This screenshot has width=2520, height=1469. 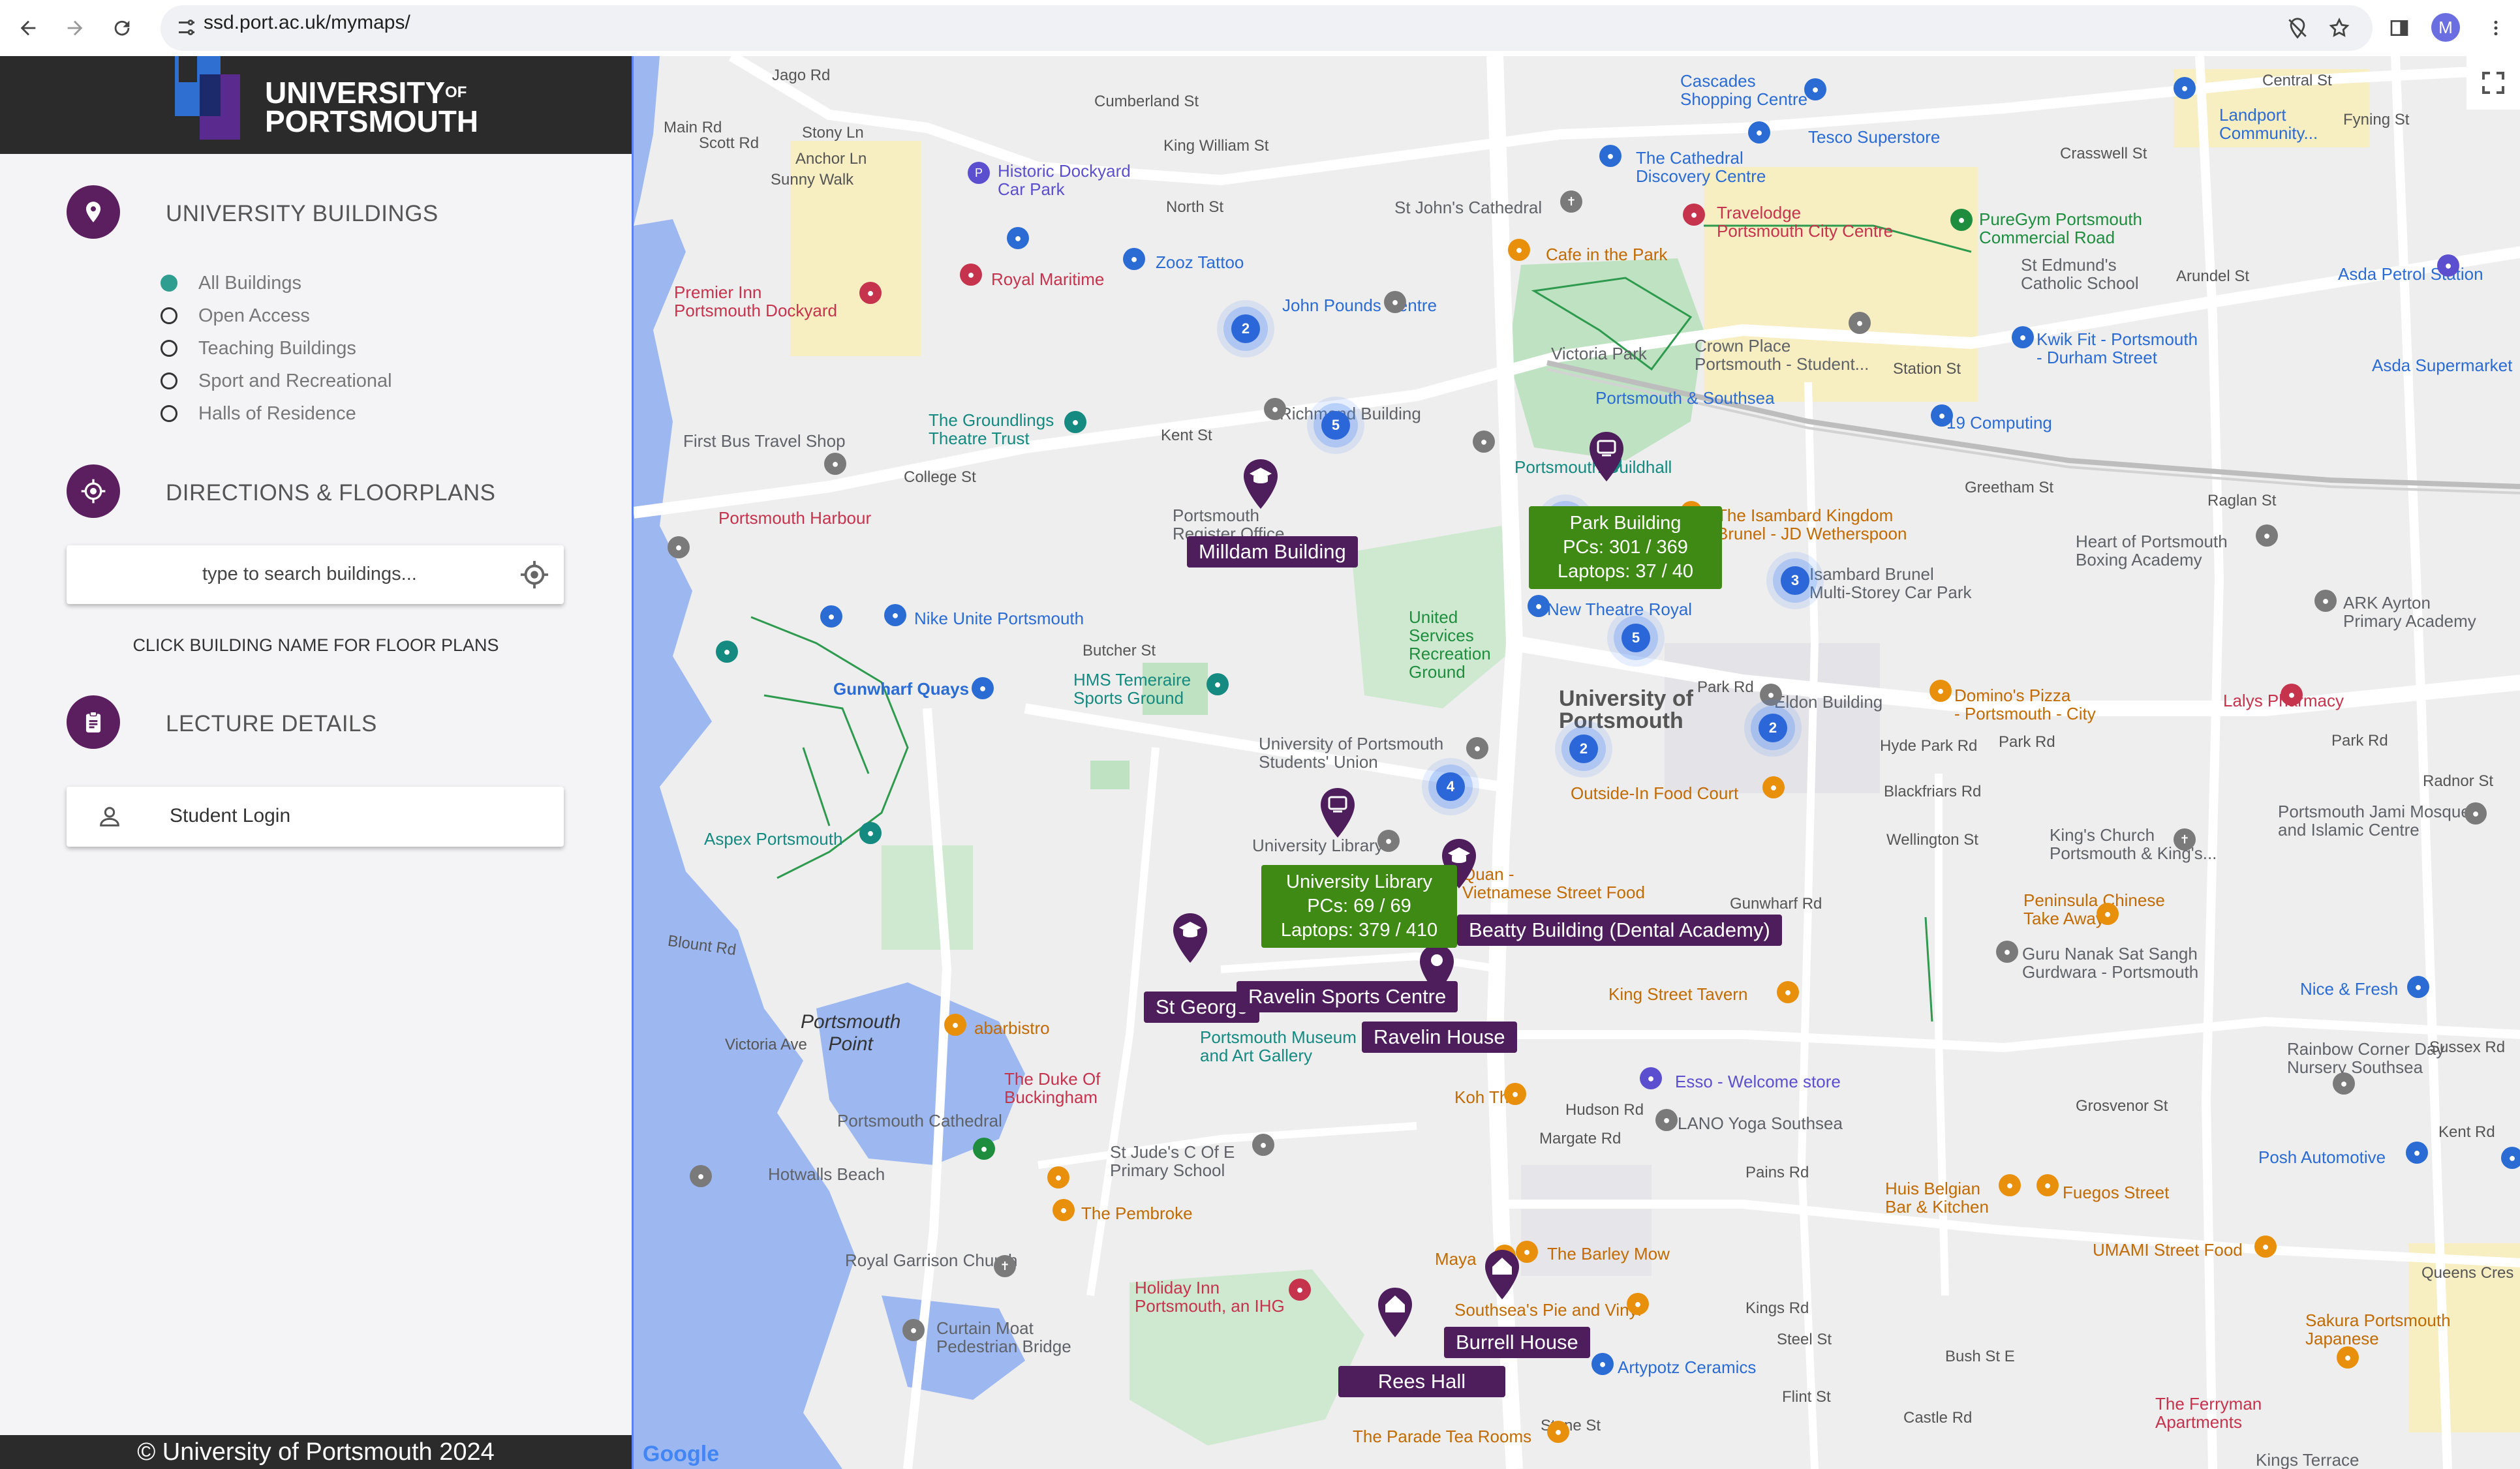 I want to click on marker-cluster: 4, so click(x=1451, y=786).